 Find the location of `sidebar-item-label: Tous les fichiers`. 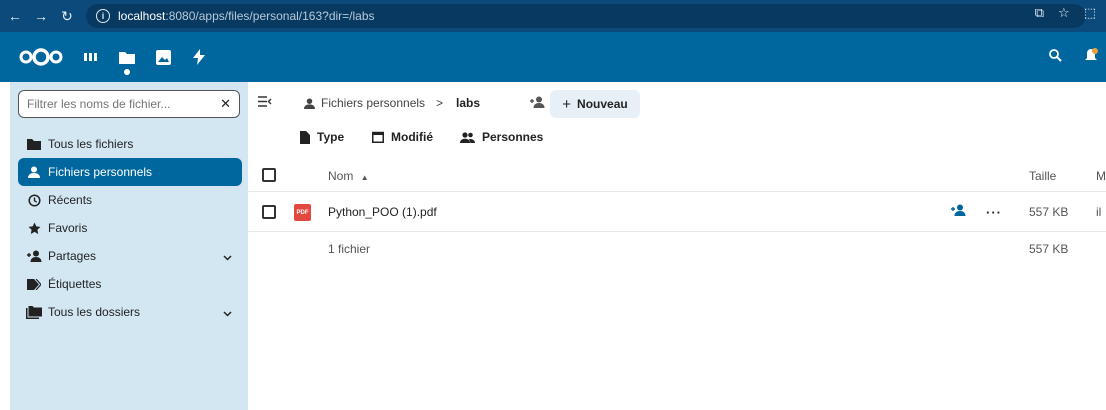

sidebar-item-label: Tous les fichiers is located at coordinates (91, 144).